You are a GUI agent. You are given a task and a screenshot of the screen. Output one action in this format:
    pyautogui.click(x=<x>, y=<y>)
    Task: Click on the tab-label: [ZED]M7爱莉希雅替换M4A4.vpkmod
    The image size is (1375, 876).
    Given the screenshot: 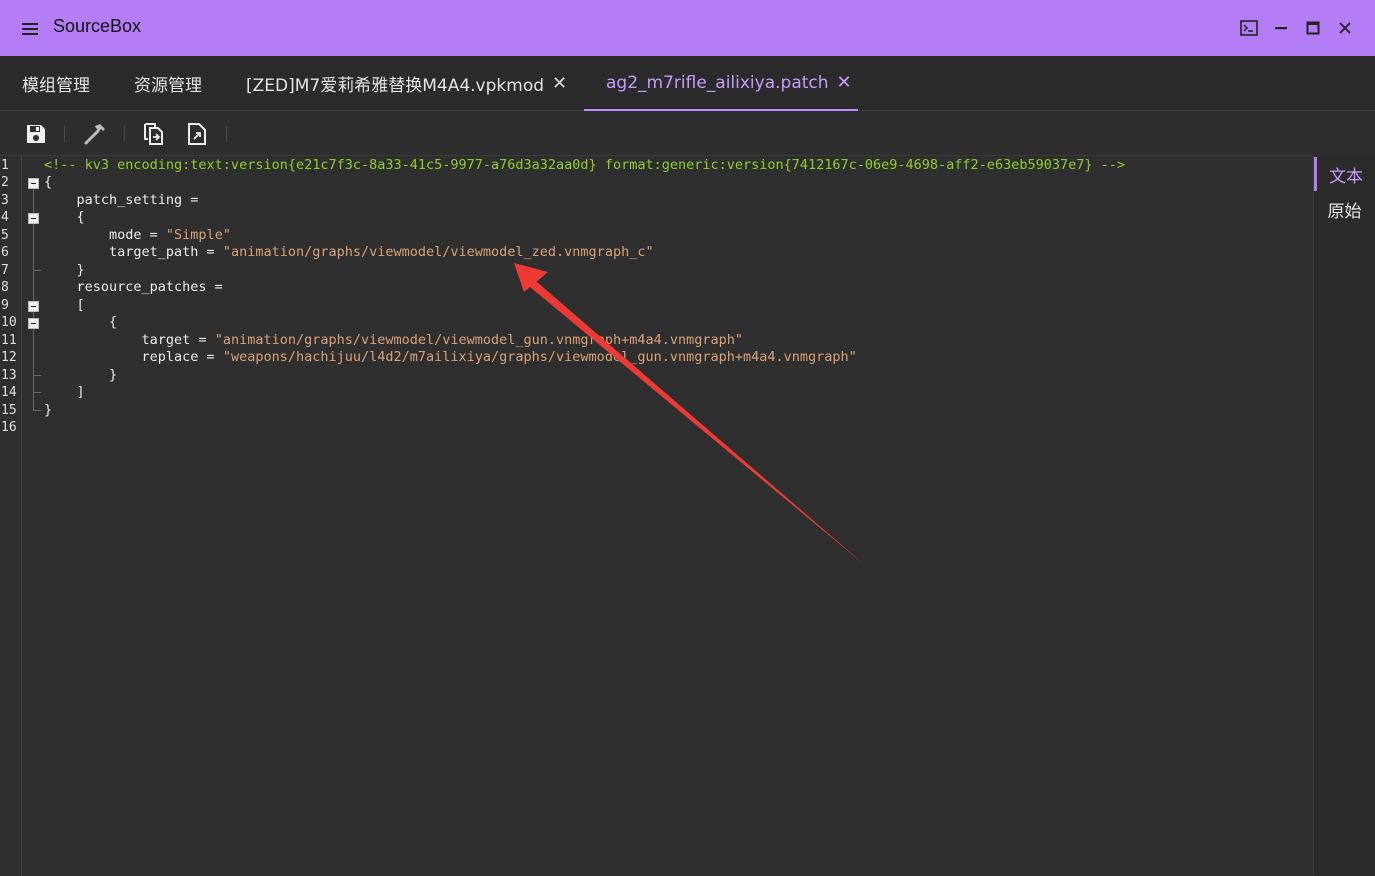 What is the action you would take?
    pyautogui.click(x=395, y=86)
    